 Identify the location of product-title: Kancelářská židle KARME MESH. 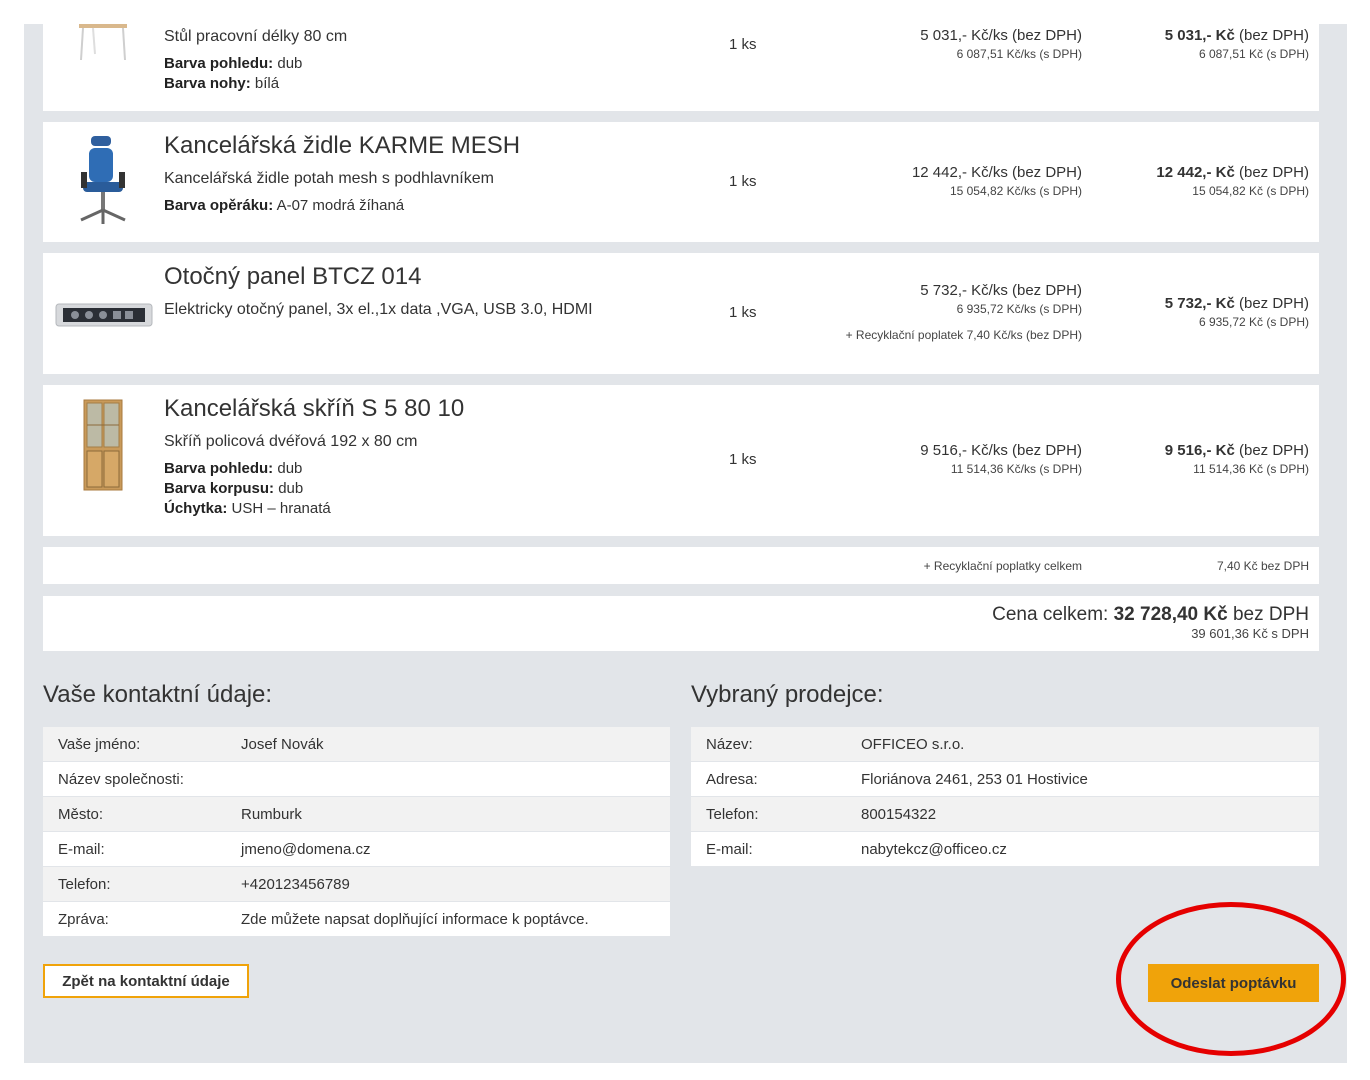
(342, 146).